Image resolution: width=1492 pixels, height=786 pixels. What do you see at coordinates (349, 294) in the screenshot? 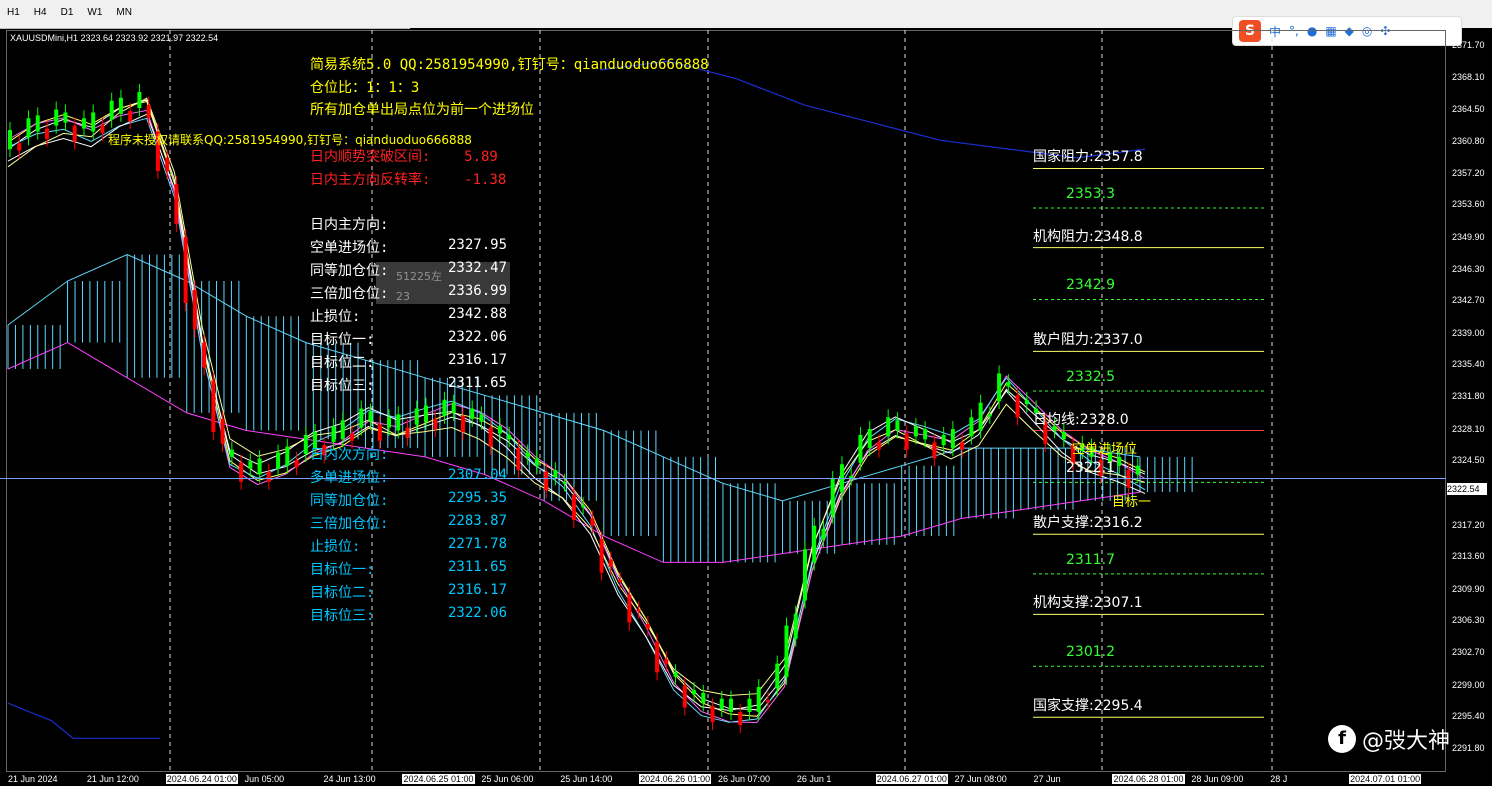
I see `short_rows-label: 三倍加仓位:` at bounding box center [349, 294].